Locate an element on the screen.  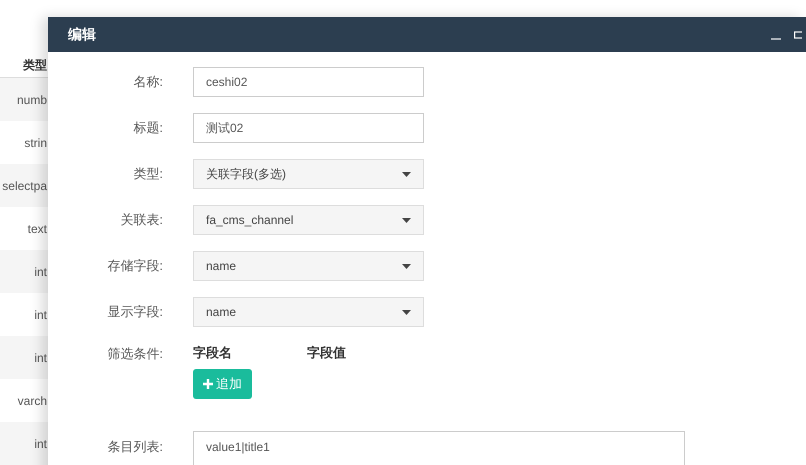
select-field: fa_cms_channel is located at coordinates (308, 220).